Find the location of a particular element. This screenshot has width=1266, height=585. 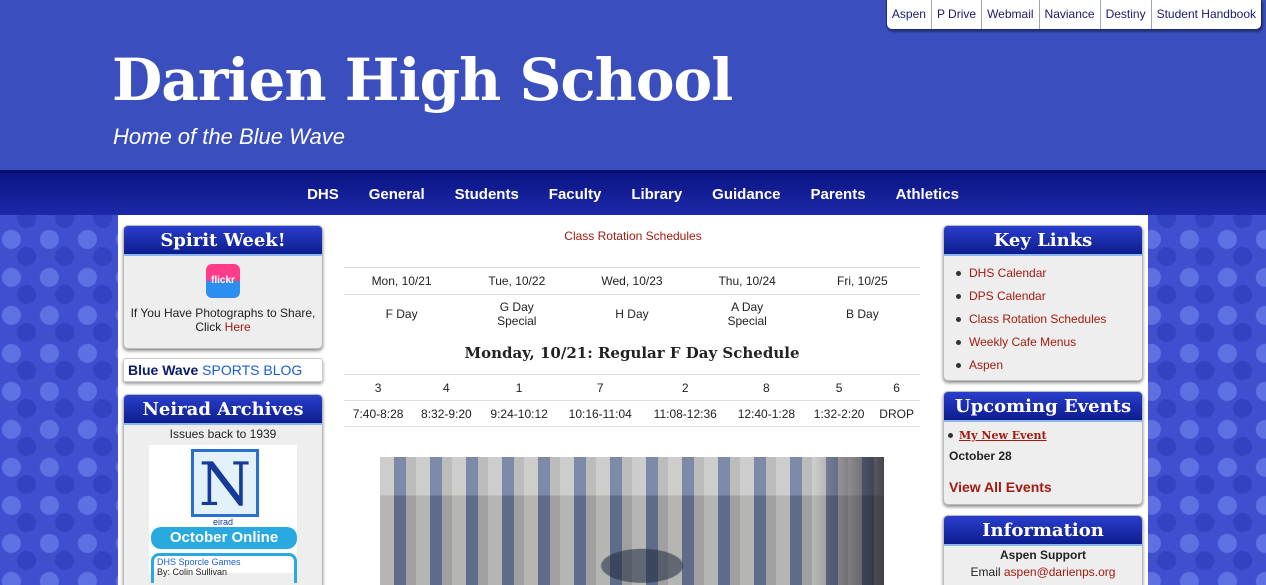

period-time: 10:16-11:04 is located at coordinates (600, 413).